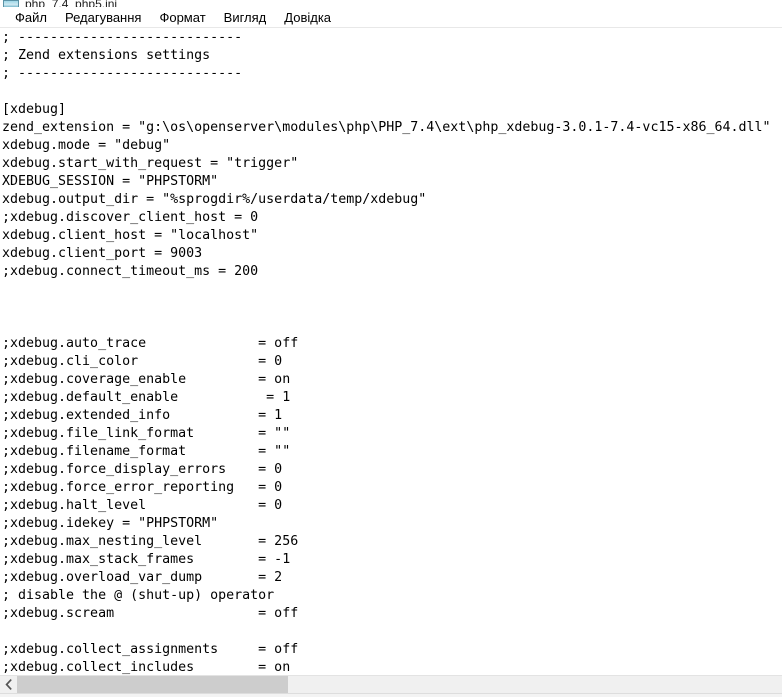  Describe the element at coordinates (152, 684) in the screenshot. I see `scrollbar-thumb` at that location.